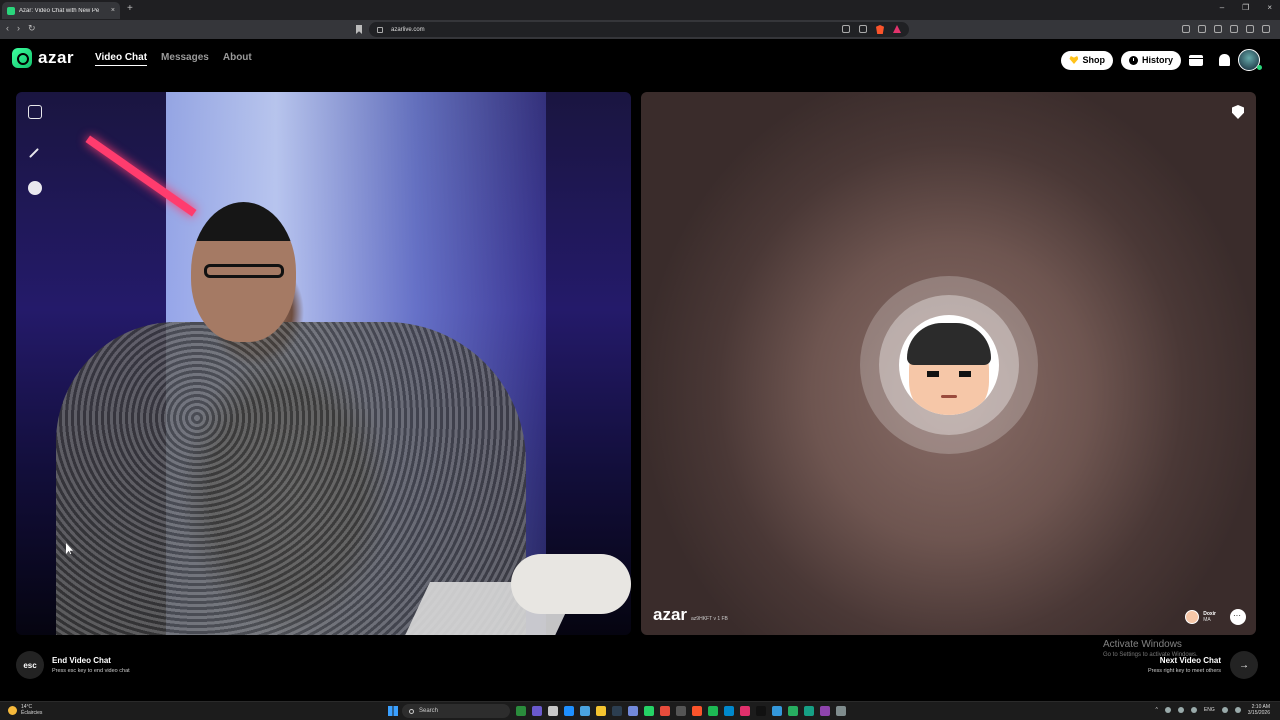 The width and height of the screenshot is (1280, 720). What do you see at coordinates (1157, 710) in the screenshot?
I see `tray-chevron-icon: ^` at bounding box center [1157, 710].